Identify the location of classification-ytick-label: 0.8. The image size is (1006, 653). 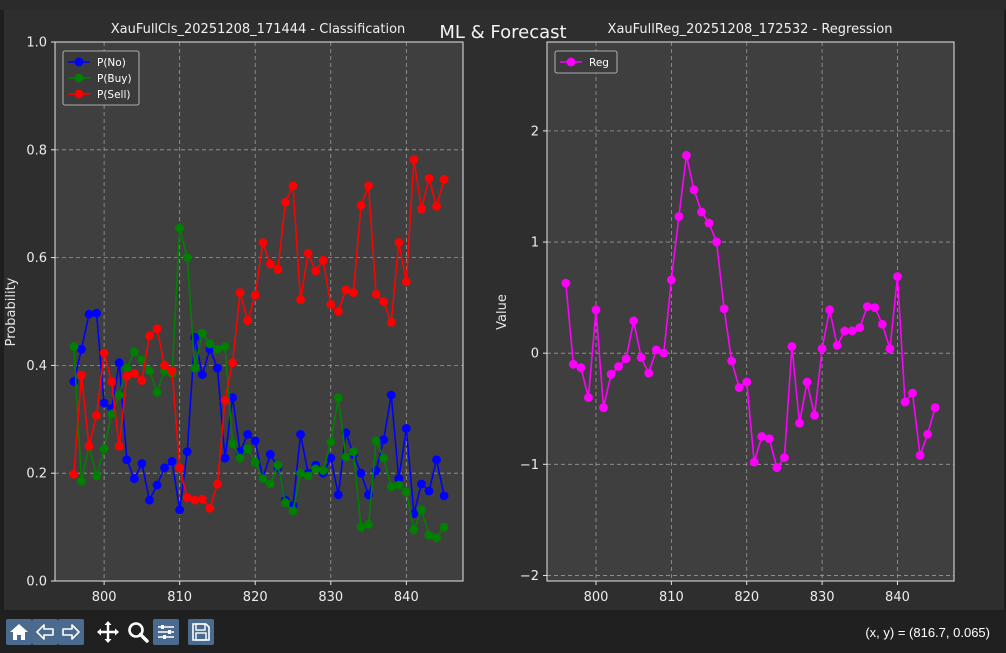
(36, 150).